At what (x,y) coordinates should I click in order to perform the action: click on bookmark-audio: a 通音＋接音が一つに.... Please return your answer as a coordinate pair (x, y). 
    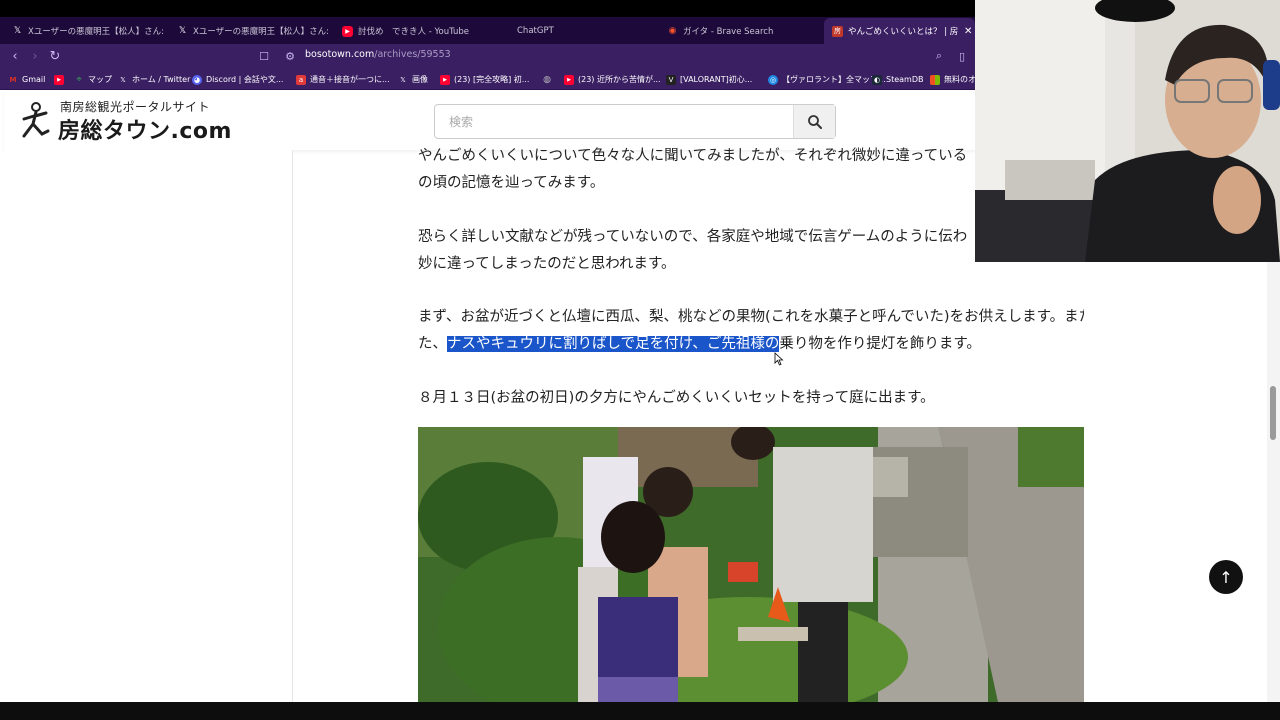
    Looking at the image, I should click on (343, 79).